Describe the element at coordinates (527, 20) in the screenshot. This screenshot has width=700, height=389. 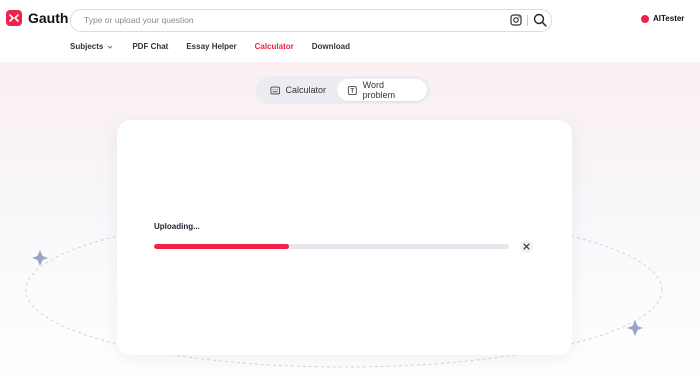
I see `search-divider` at that location.